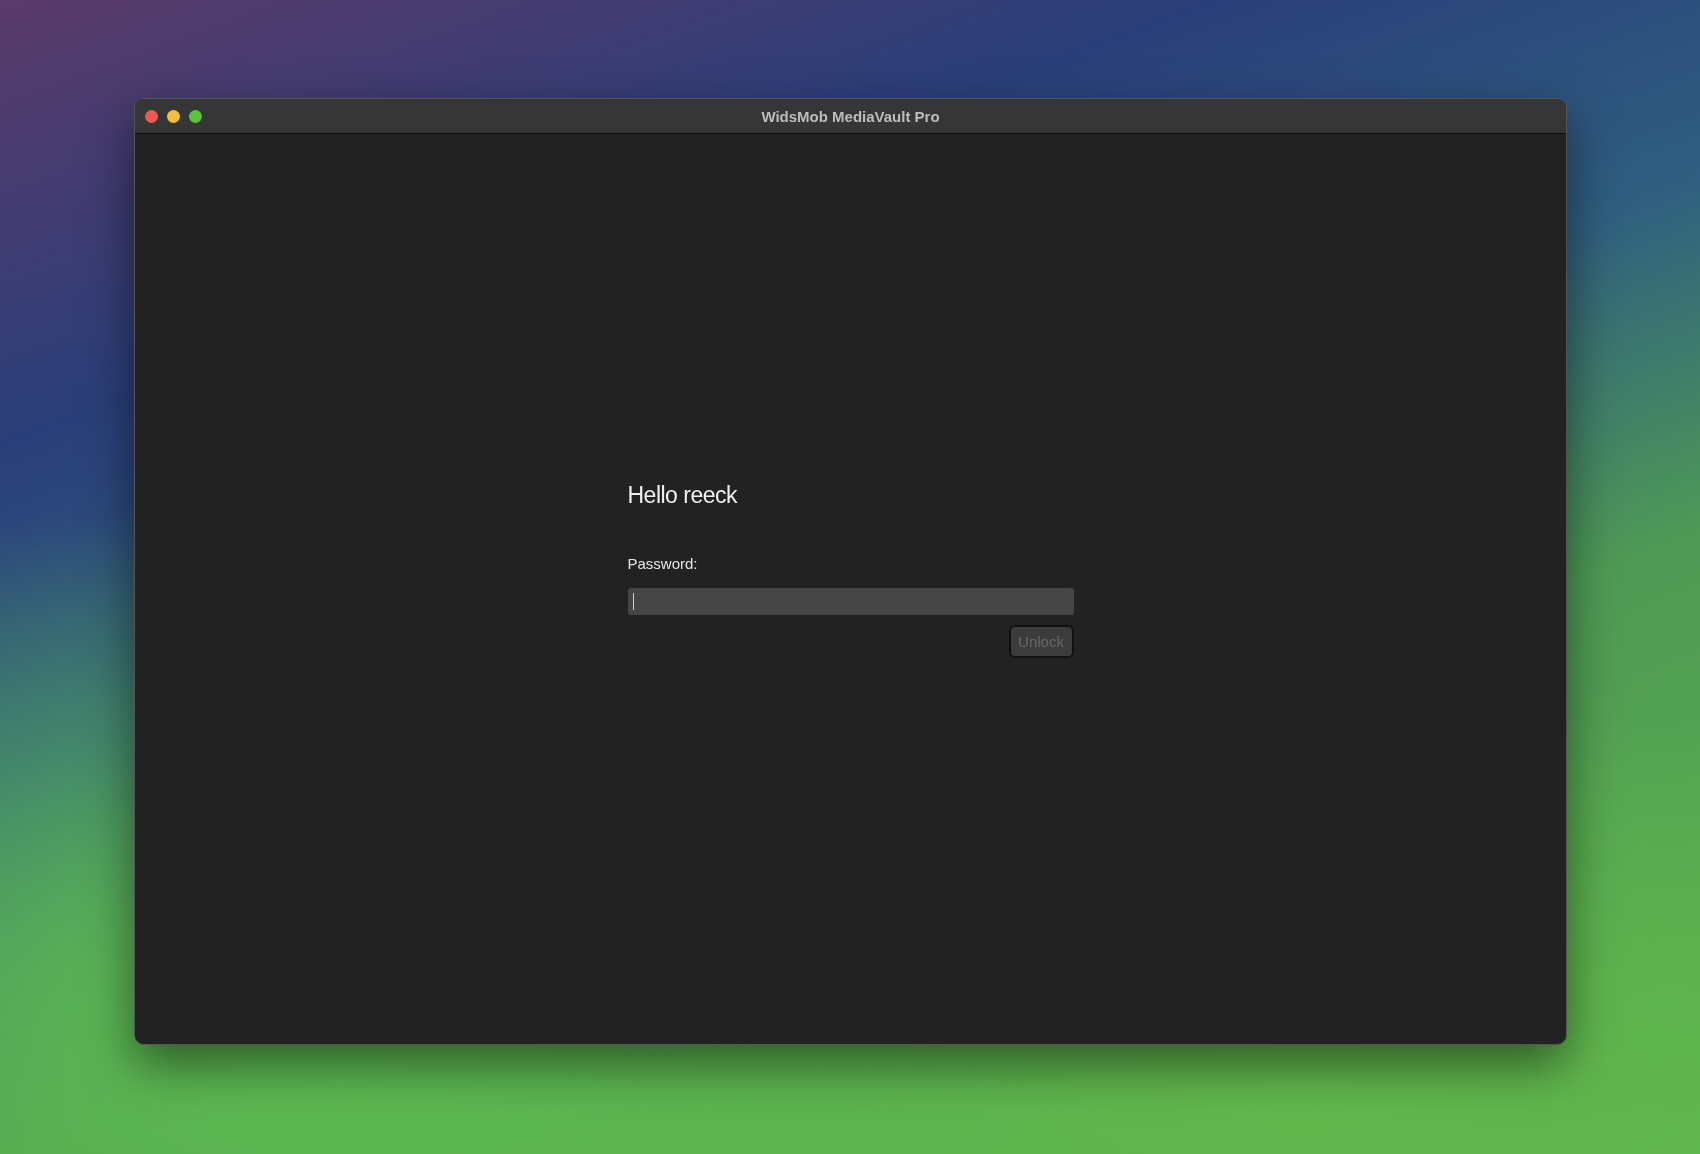  Describe the element at coordinates (850, 601) in the screenshot. I see `password-field` at that location.